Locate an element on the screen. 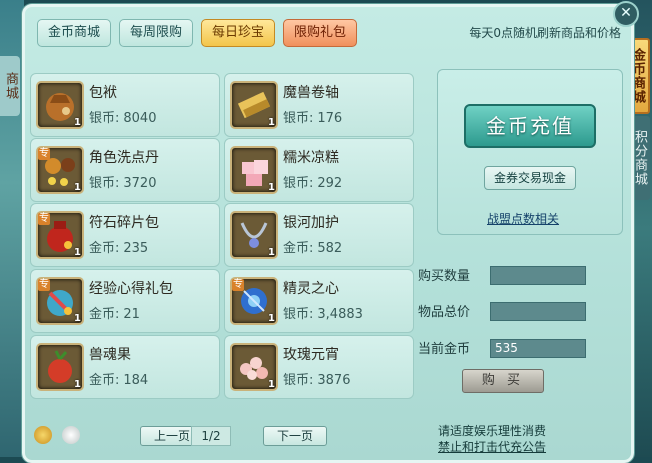  recharge-box: 金币充值 金券交易现金 战盟点数相关 is located at coordinates (530, 152).